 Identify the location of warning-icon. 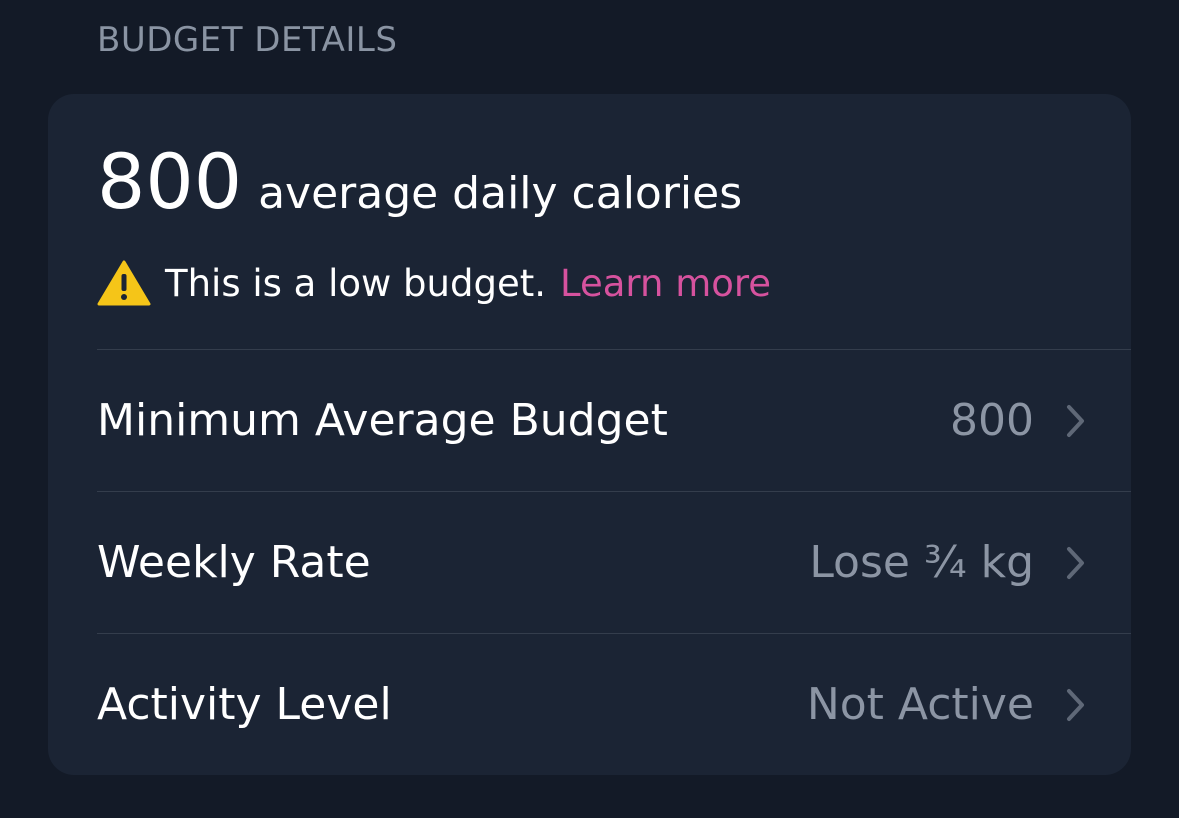
(124, 283).